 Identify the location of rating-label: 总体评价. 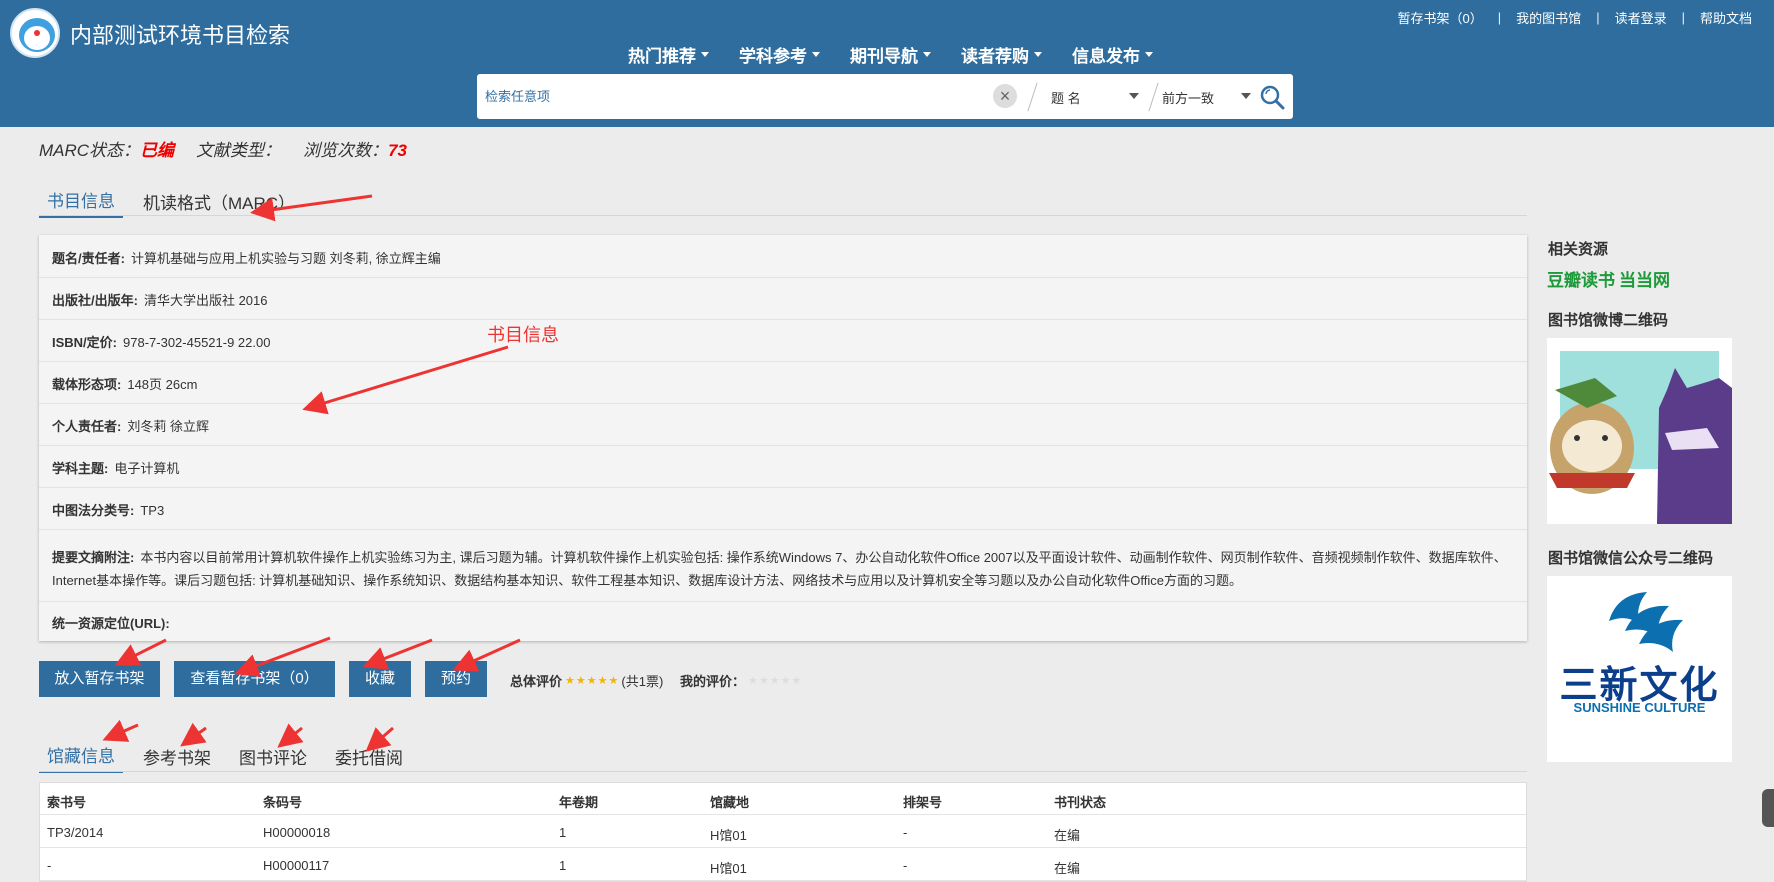
(536, 681).